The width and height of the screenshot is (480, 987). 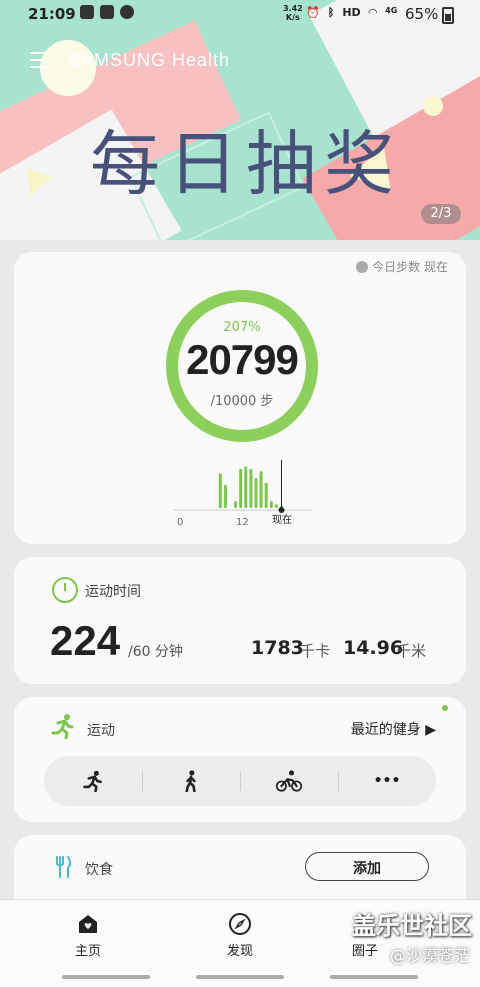 What do you see at coordinates (149, 60) in the screenshot?
I see `app-brand: SAMSUNG Health` at bounding box center [149, 60].